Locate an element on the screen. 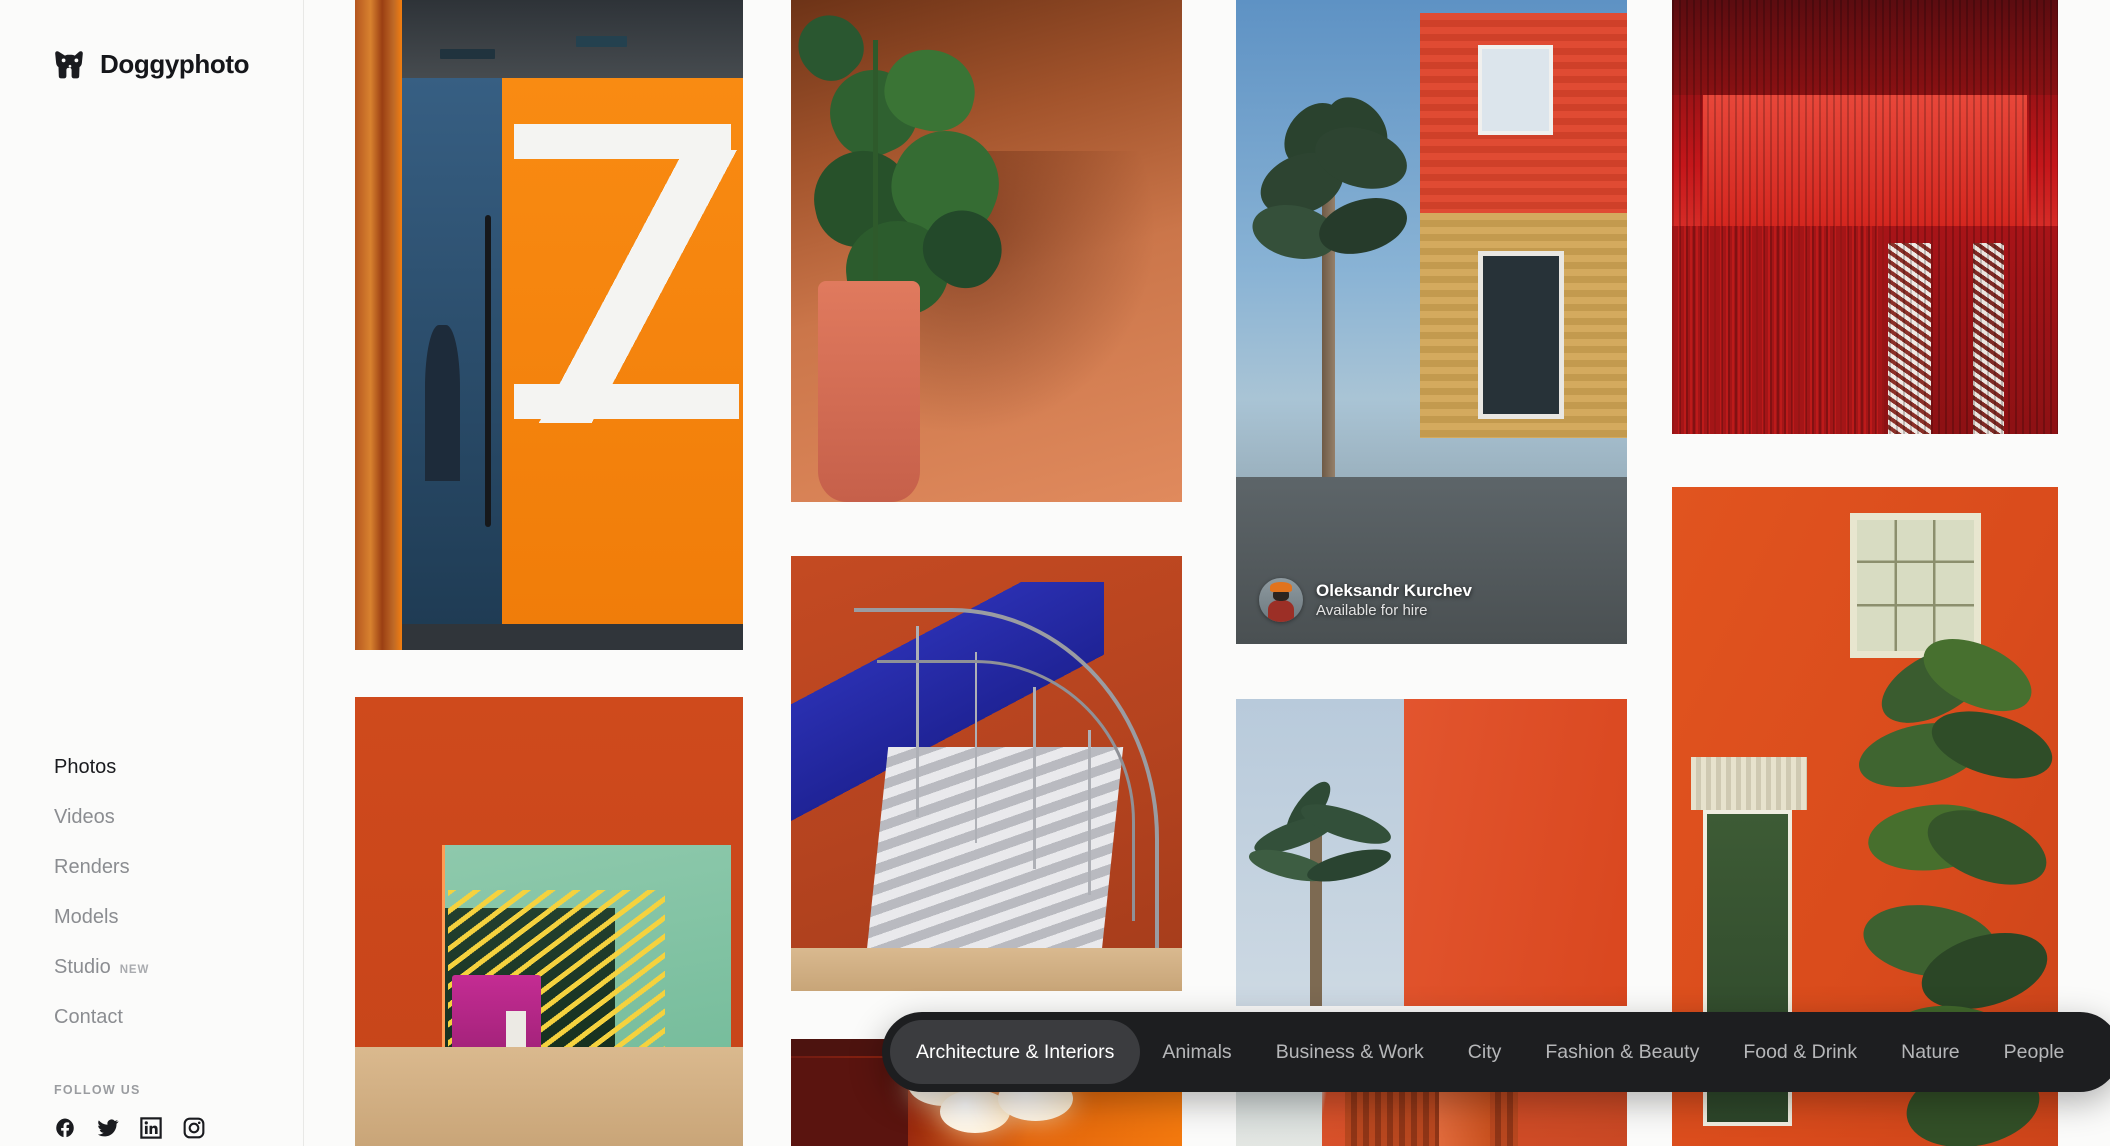 This screenshot has width=2110, height=1146. sidebar-item-contact: Contact is located at coordinates (101, 1017).